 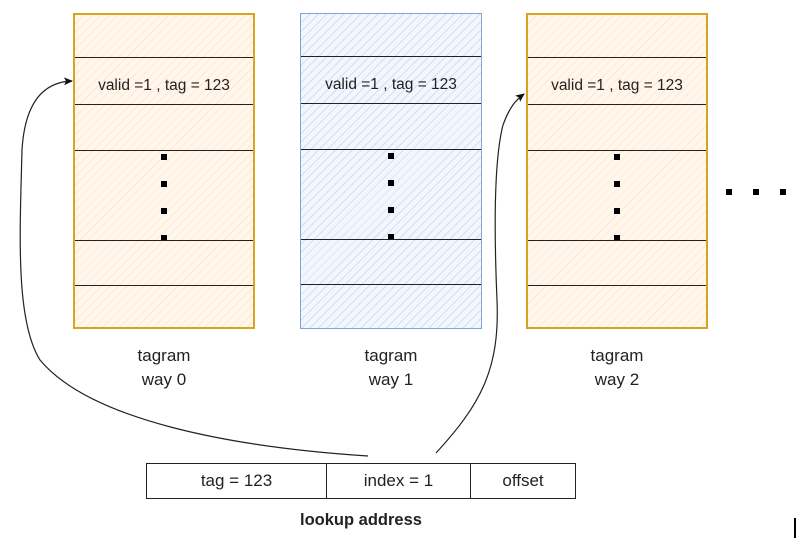 What do you see at coordinates (398, 481) in the screenshot?
I see `lookup-address-index: index = 1` at bounding box center [398, 481].